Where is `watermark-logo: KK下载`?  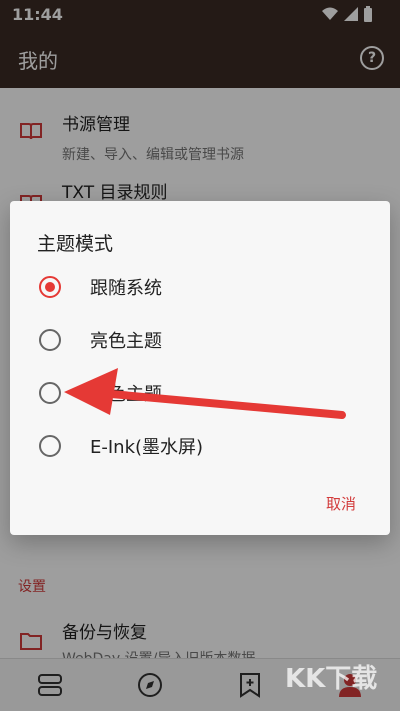 watermark-logo: KK下载 is located at coordinates (331, 679).